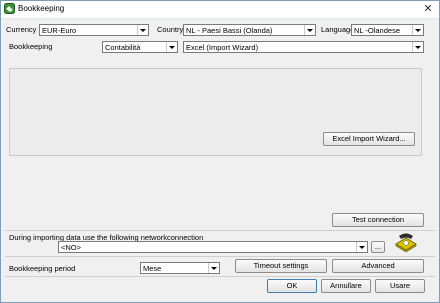 The width and height of the screenshot is (440, 303). What do you see at coordinates (59, 30) in the screenshot?
I see `currency-value: EUR-Euro` at bounding box center [59, 30].